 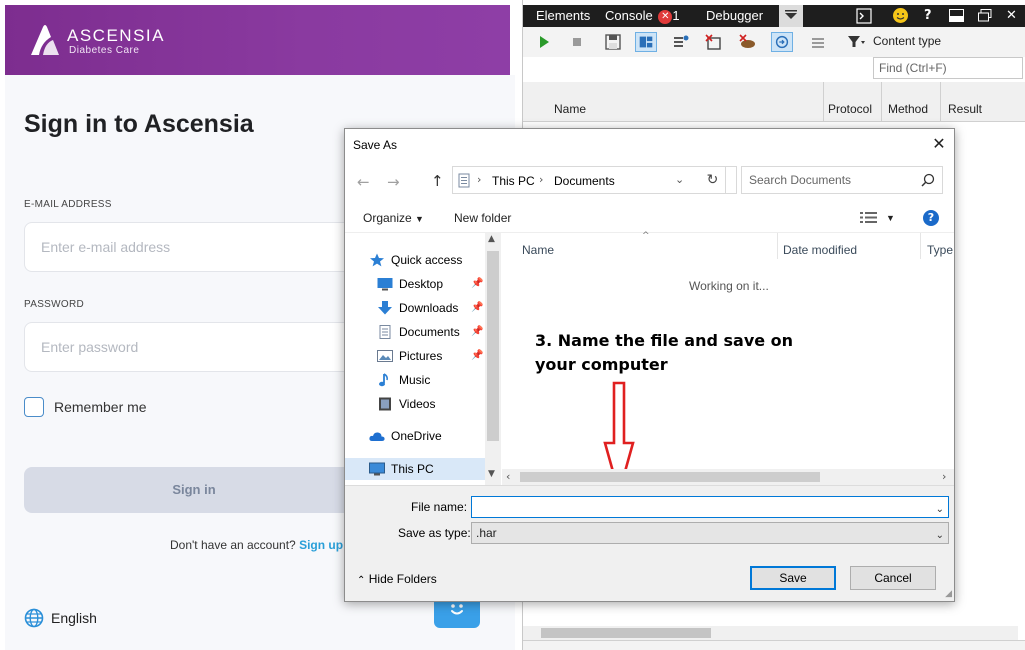 What do you see at coordinates (321, 545) in the screenshot?
I see `sign-up-link: Sign up` at bounding box center [321, 545].